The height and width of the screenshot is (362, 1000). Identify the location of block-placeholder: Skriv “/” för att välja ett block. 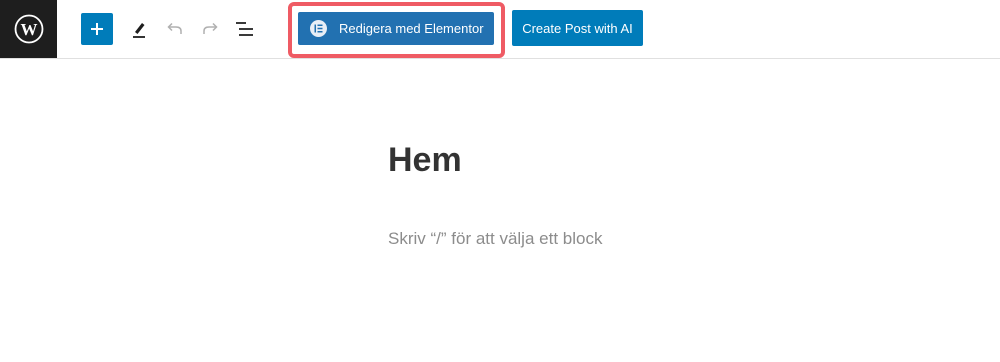
(495, 239).